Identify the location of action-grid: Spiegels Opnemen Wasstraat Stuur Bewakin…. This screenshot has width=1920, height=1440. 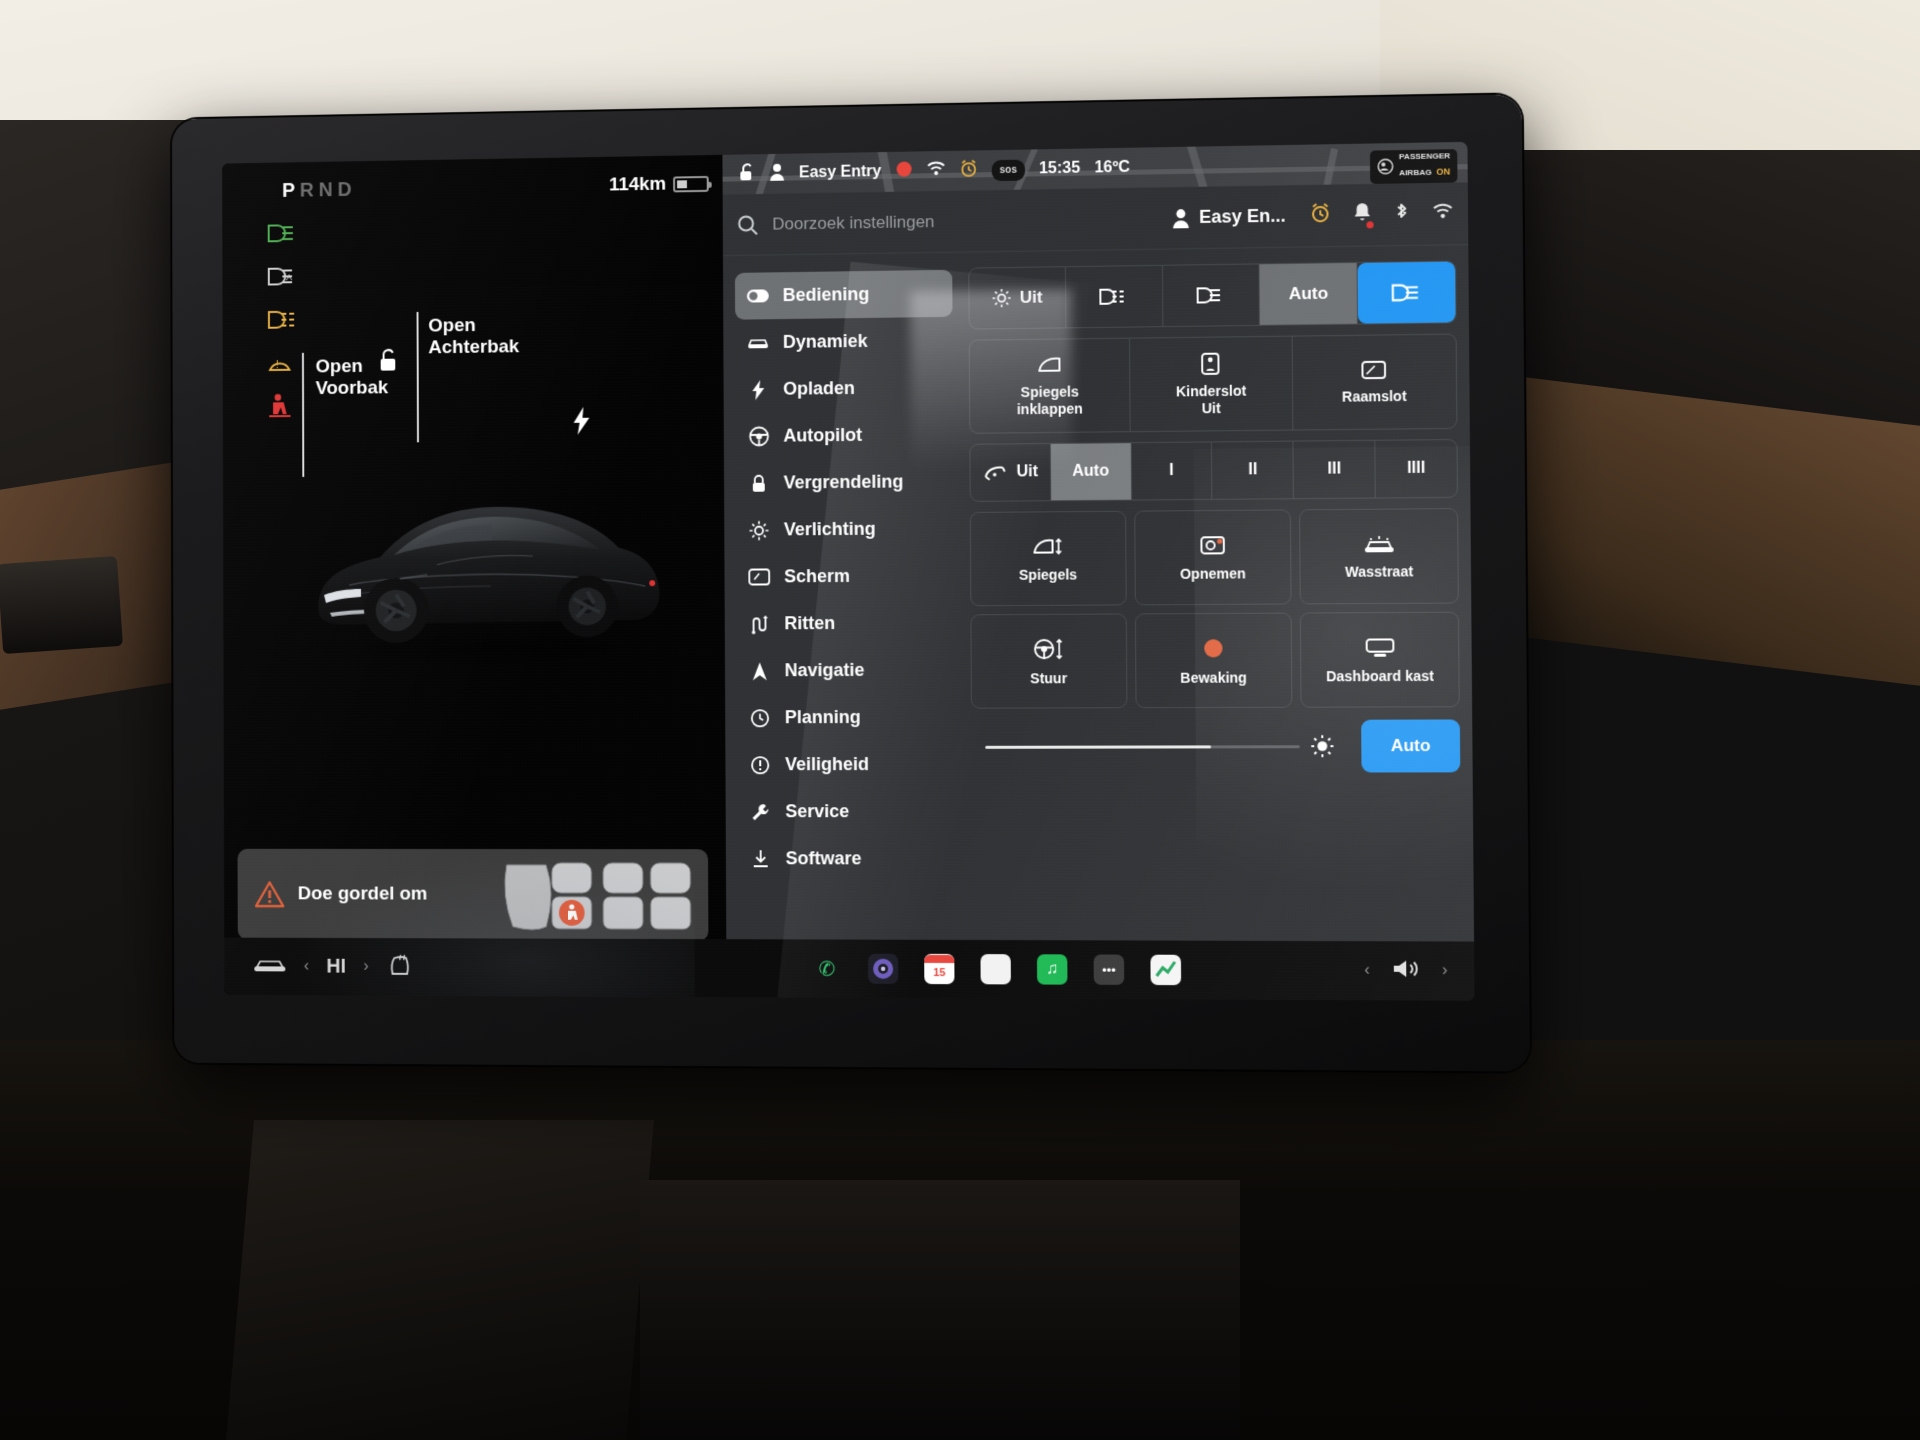
(1214, 608).